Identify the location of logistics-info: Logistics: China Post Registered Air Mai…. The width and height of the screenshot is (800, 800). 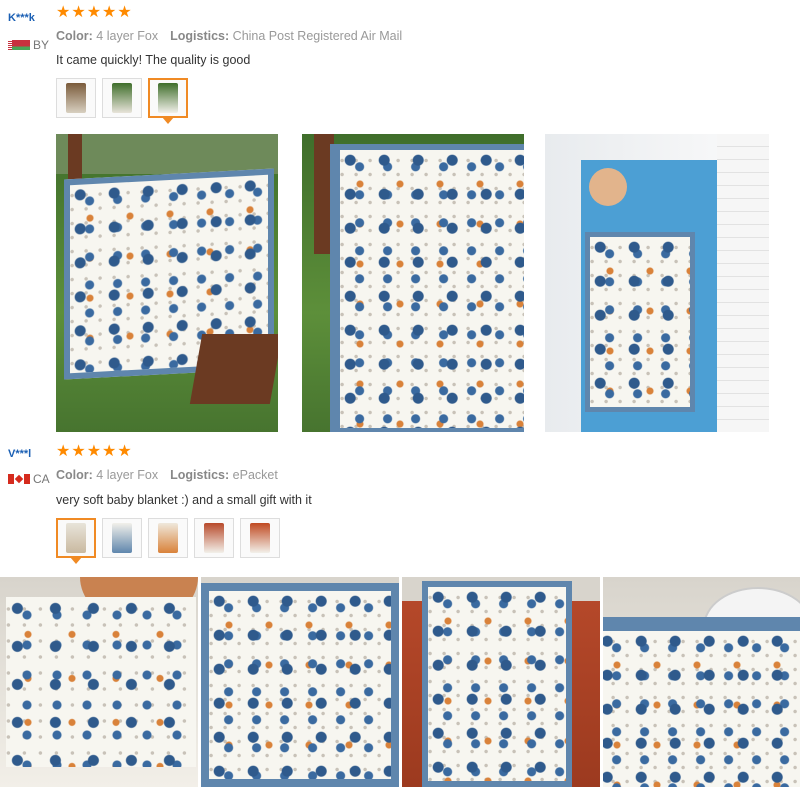
(286, 36).